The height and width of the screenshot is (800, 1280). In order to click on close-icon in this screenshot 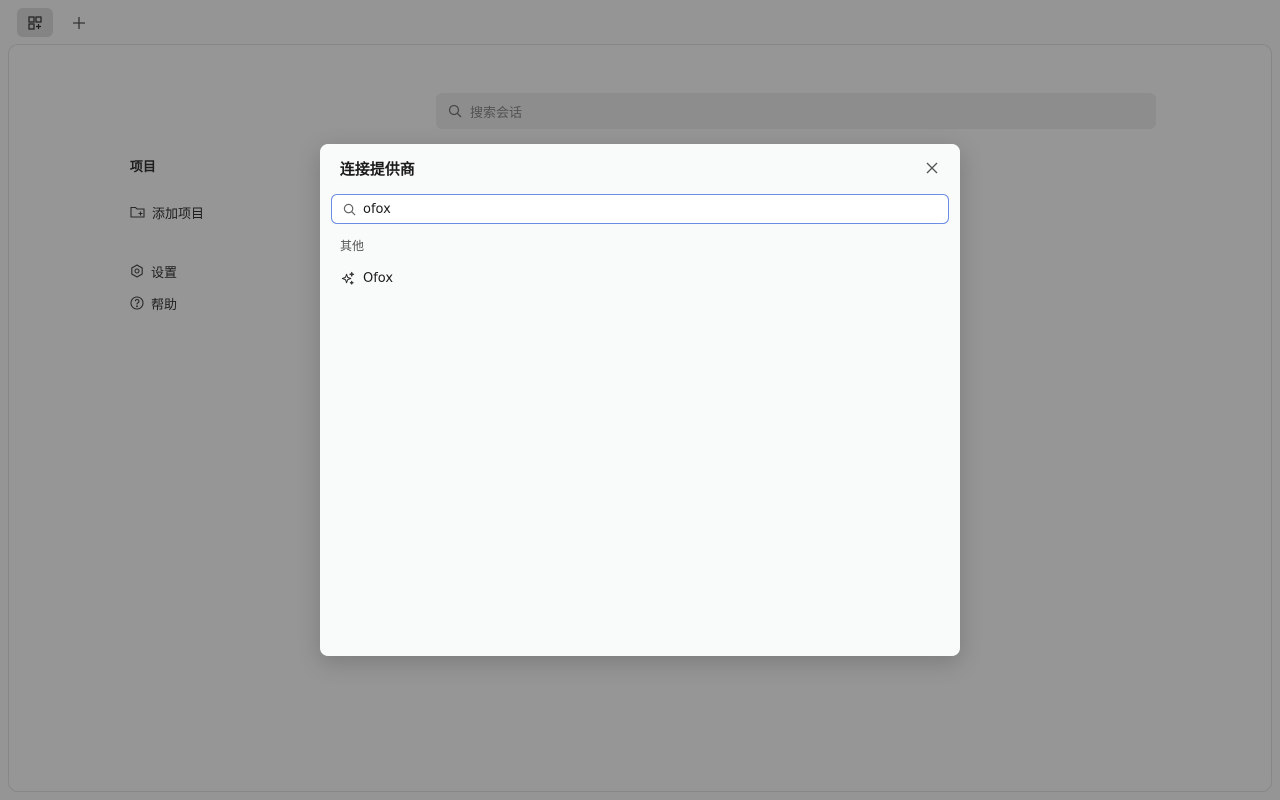, I will do `click(932, 168)`.